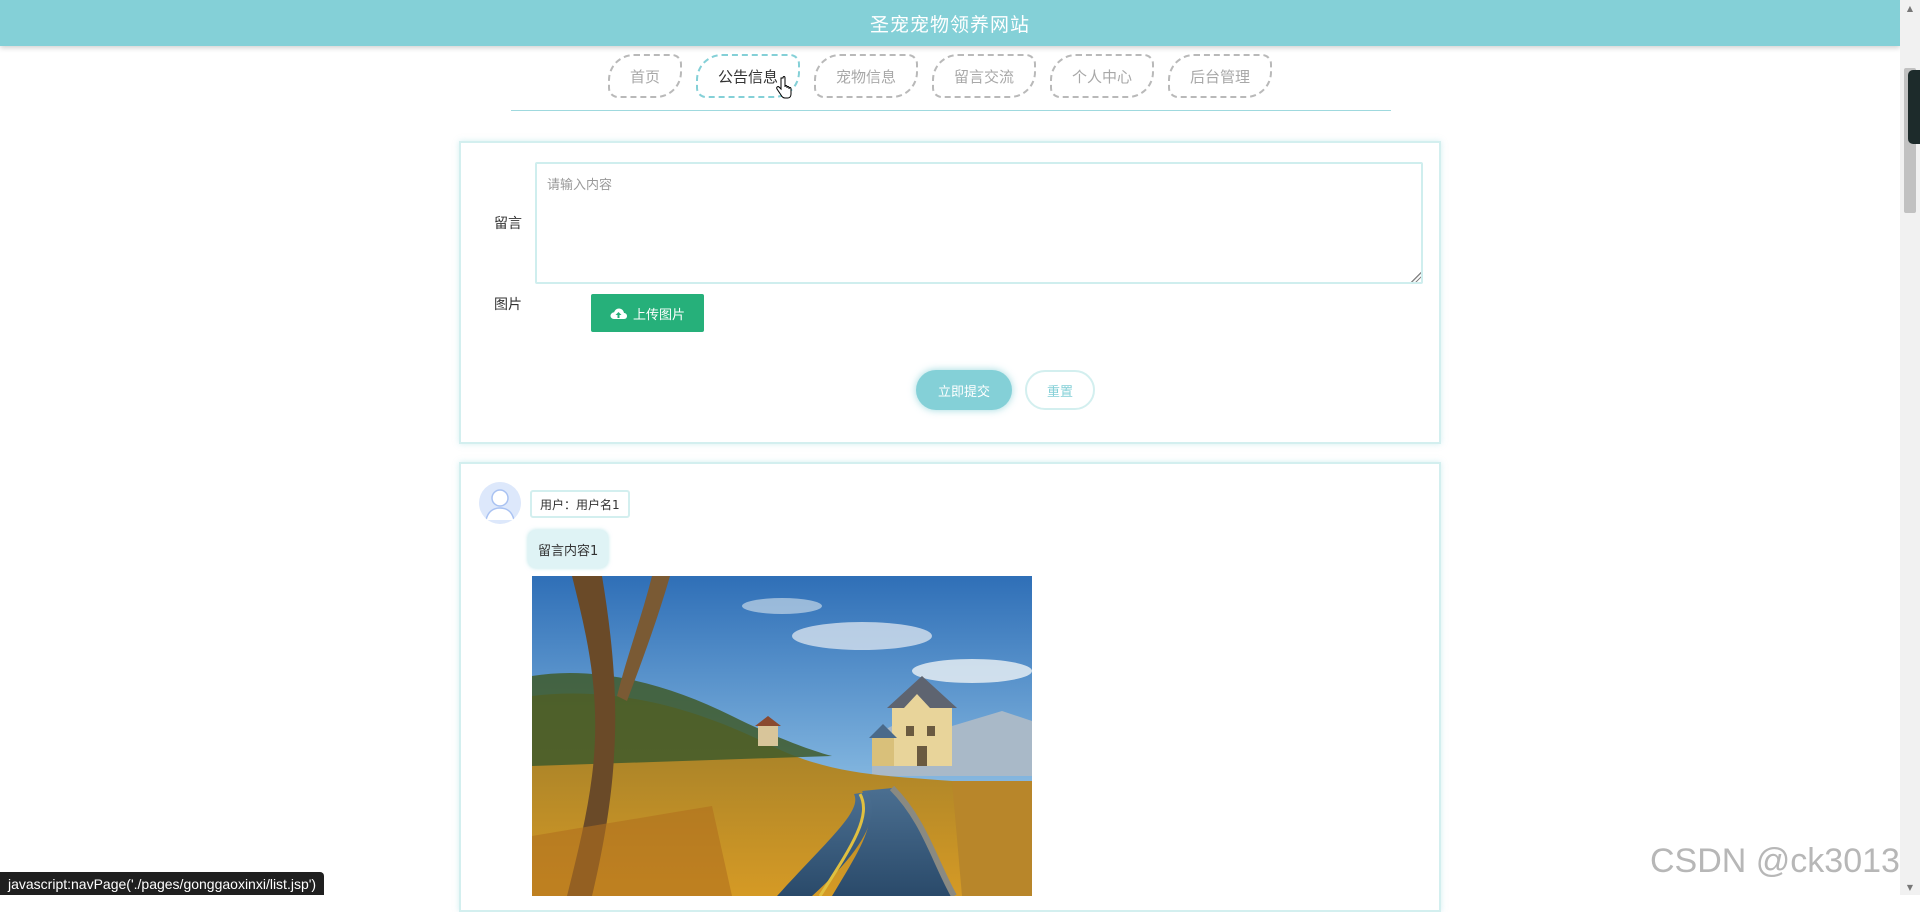 The height and width of the screenshot is (912, 1920). Describe the element at coordinates (568, 549) in the screenshot. I see `message-content: 留言内容1` at that location.